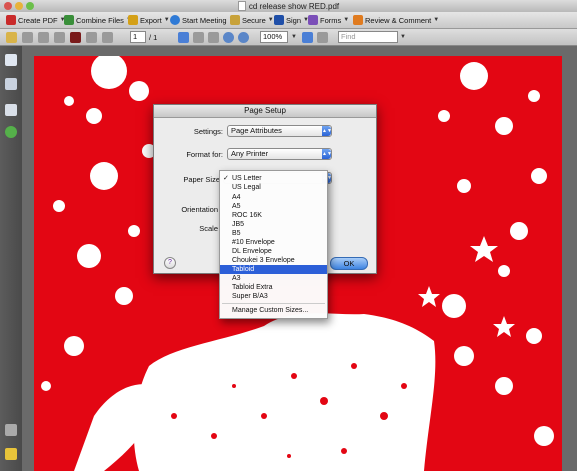  Describe the element at coordinates (279, 20) in the screenshot. I see `pen-icon` at that location.